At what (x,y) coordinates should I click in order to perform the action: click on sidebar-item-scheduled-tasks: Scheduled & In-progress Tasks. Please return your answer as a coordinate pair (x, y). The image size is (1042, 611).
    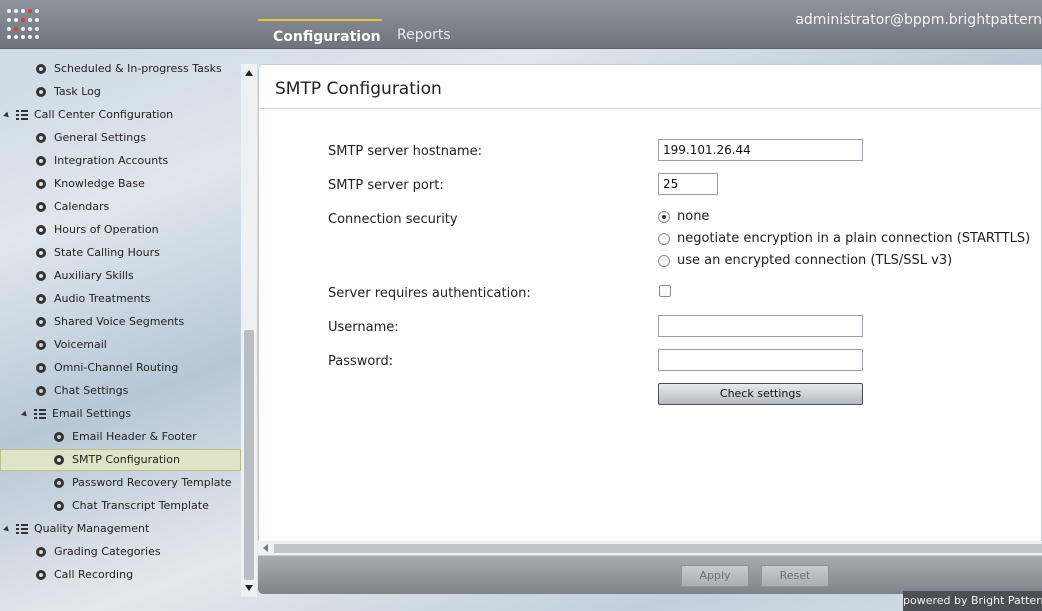
    Looking at the image, I should click on (129, 69).